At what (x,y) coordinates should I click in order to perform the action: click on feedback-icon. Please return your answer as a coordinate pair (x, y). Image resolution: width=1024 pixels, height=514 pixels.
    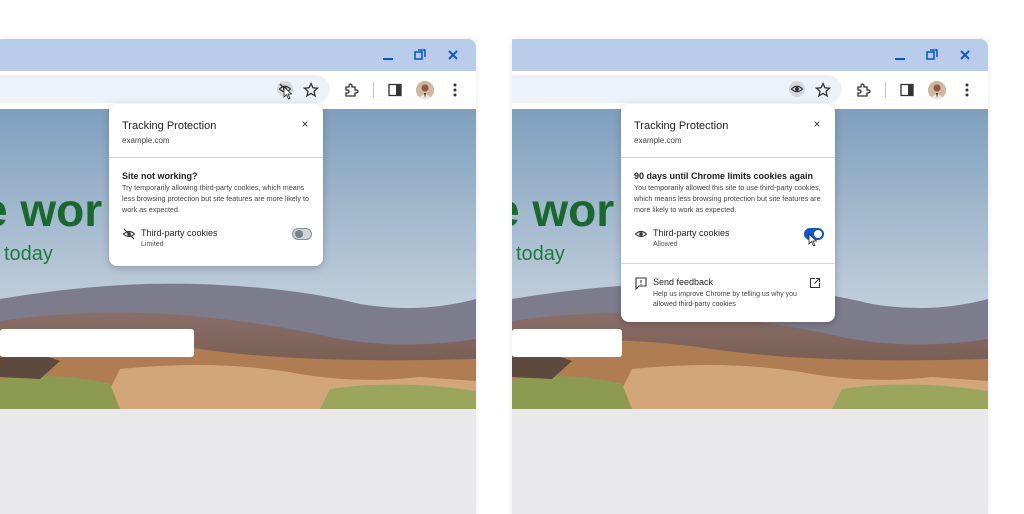
    Looking at the image, I should click on (641, 283).